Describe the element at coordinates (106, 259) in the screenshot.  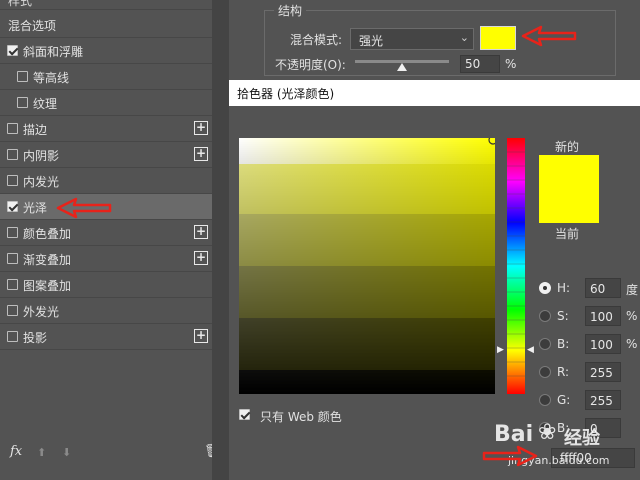
I see `style-item-row: 渐变叠加 +` at that location.